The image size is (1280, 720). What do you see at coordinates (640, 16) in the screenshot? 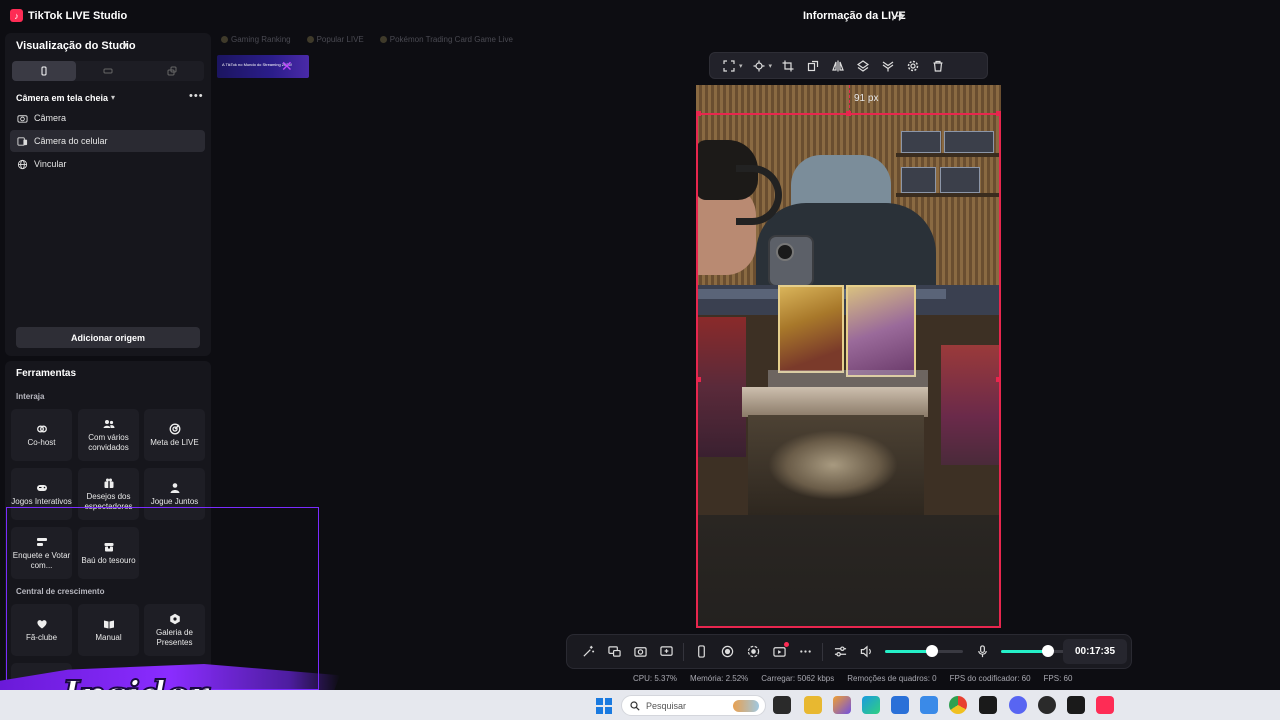
I see `title-bar: ♪ TikTok LIVE Studio Informação da LIVE` at bounding box center [640, 16].